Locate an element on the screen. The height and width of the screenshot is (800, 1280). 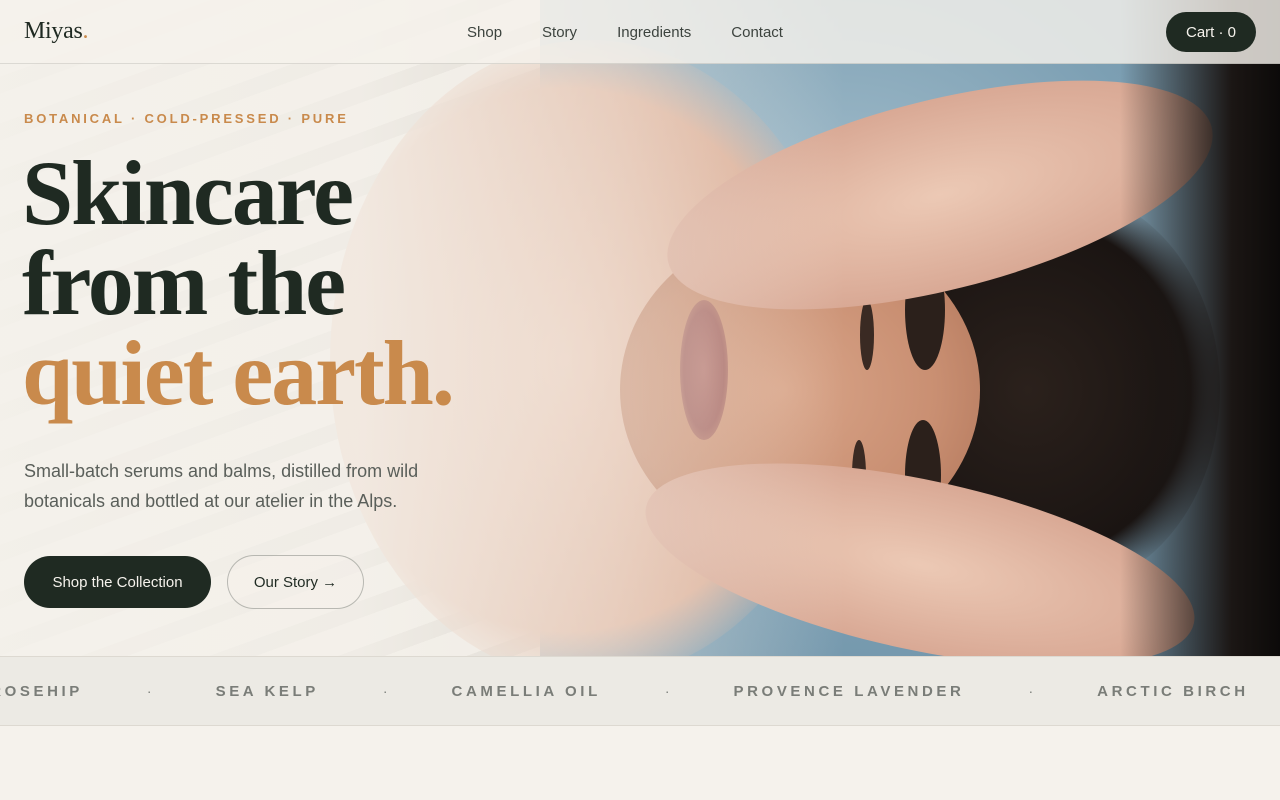
marquee-item: D ROSEHIP is located at coordinates (41, 691).